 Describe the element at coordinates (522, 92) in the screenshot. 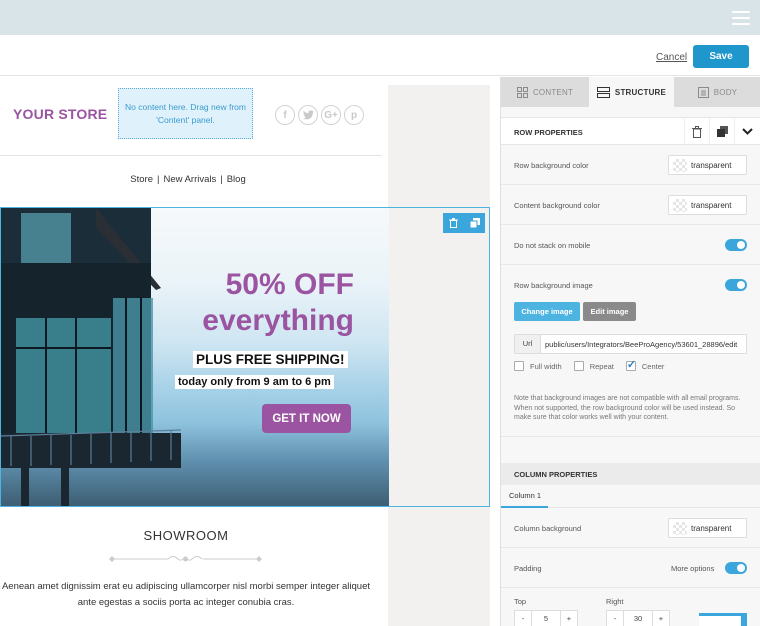

I see `grid-icon` at that location.